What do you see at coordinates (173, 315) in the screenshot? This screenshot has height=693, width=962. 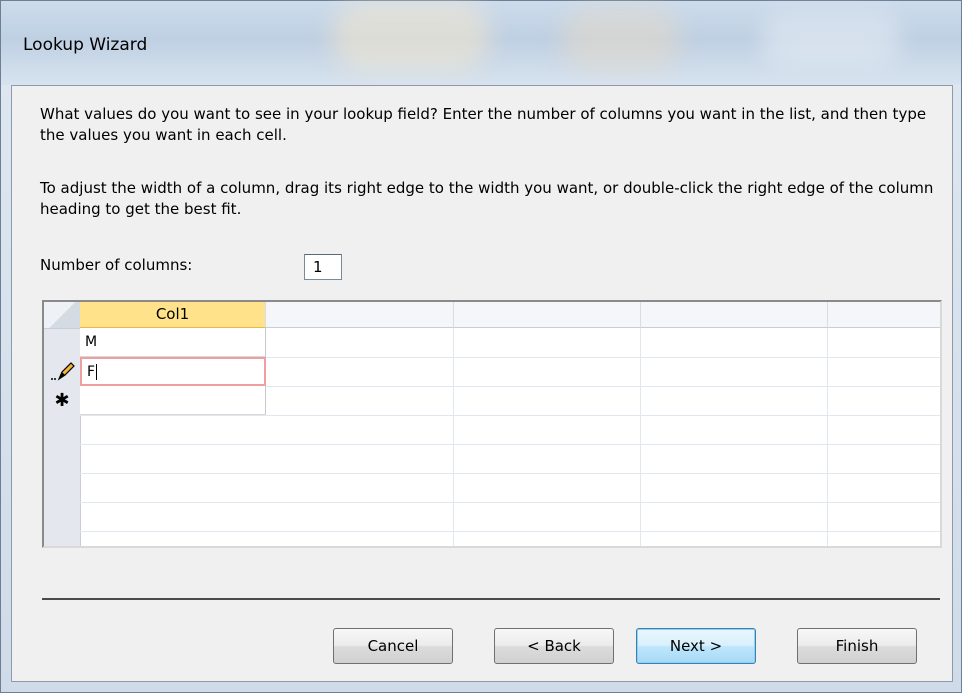 I see `column-header-col1: Col1` at bounding box center [173, 315].